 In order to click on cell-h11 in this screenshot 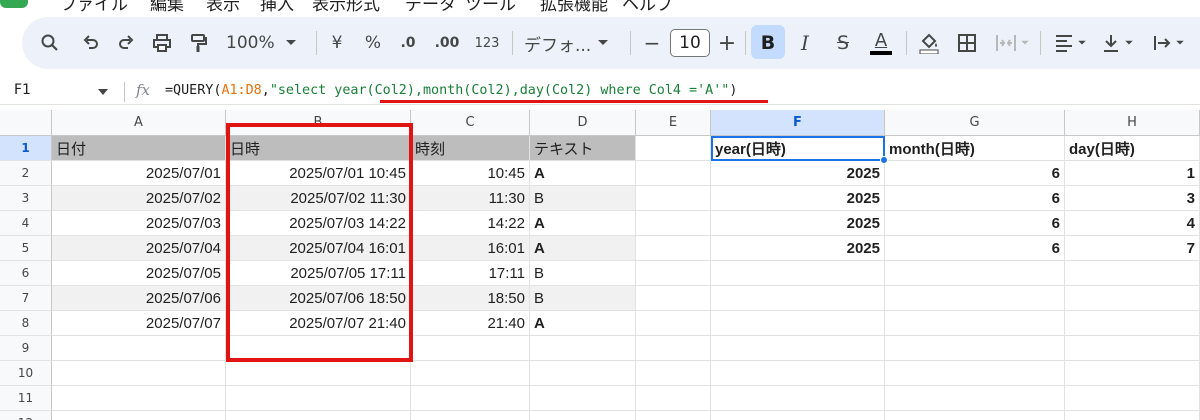, I will do `click(1132, 398)`.